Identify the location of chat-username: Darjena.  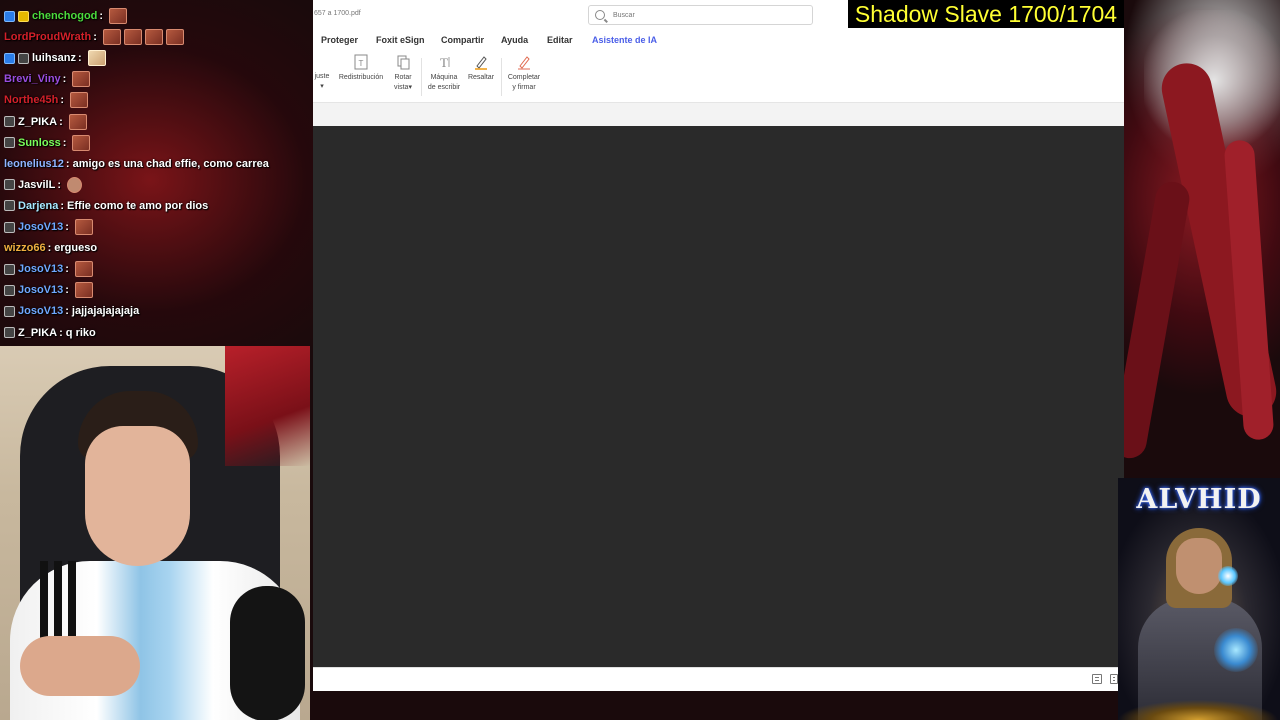
(38, 206).